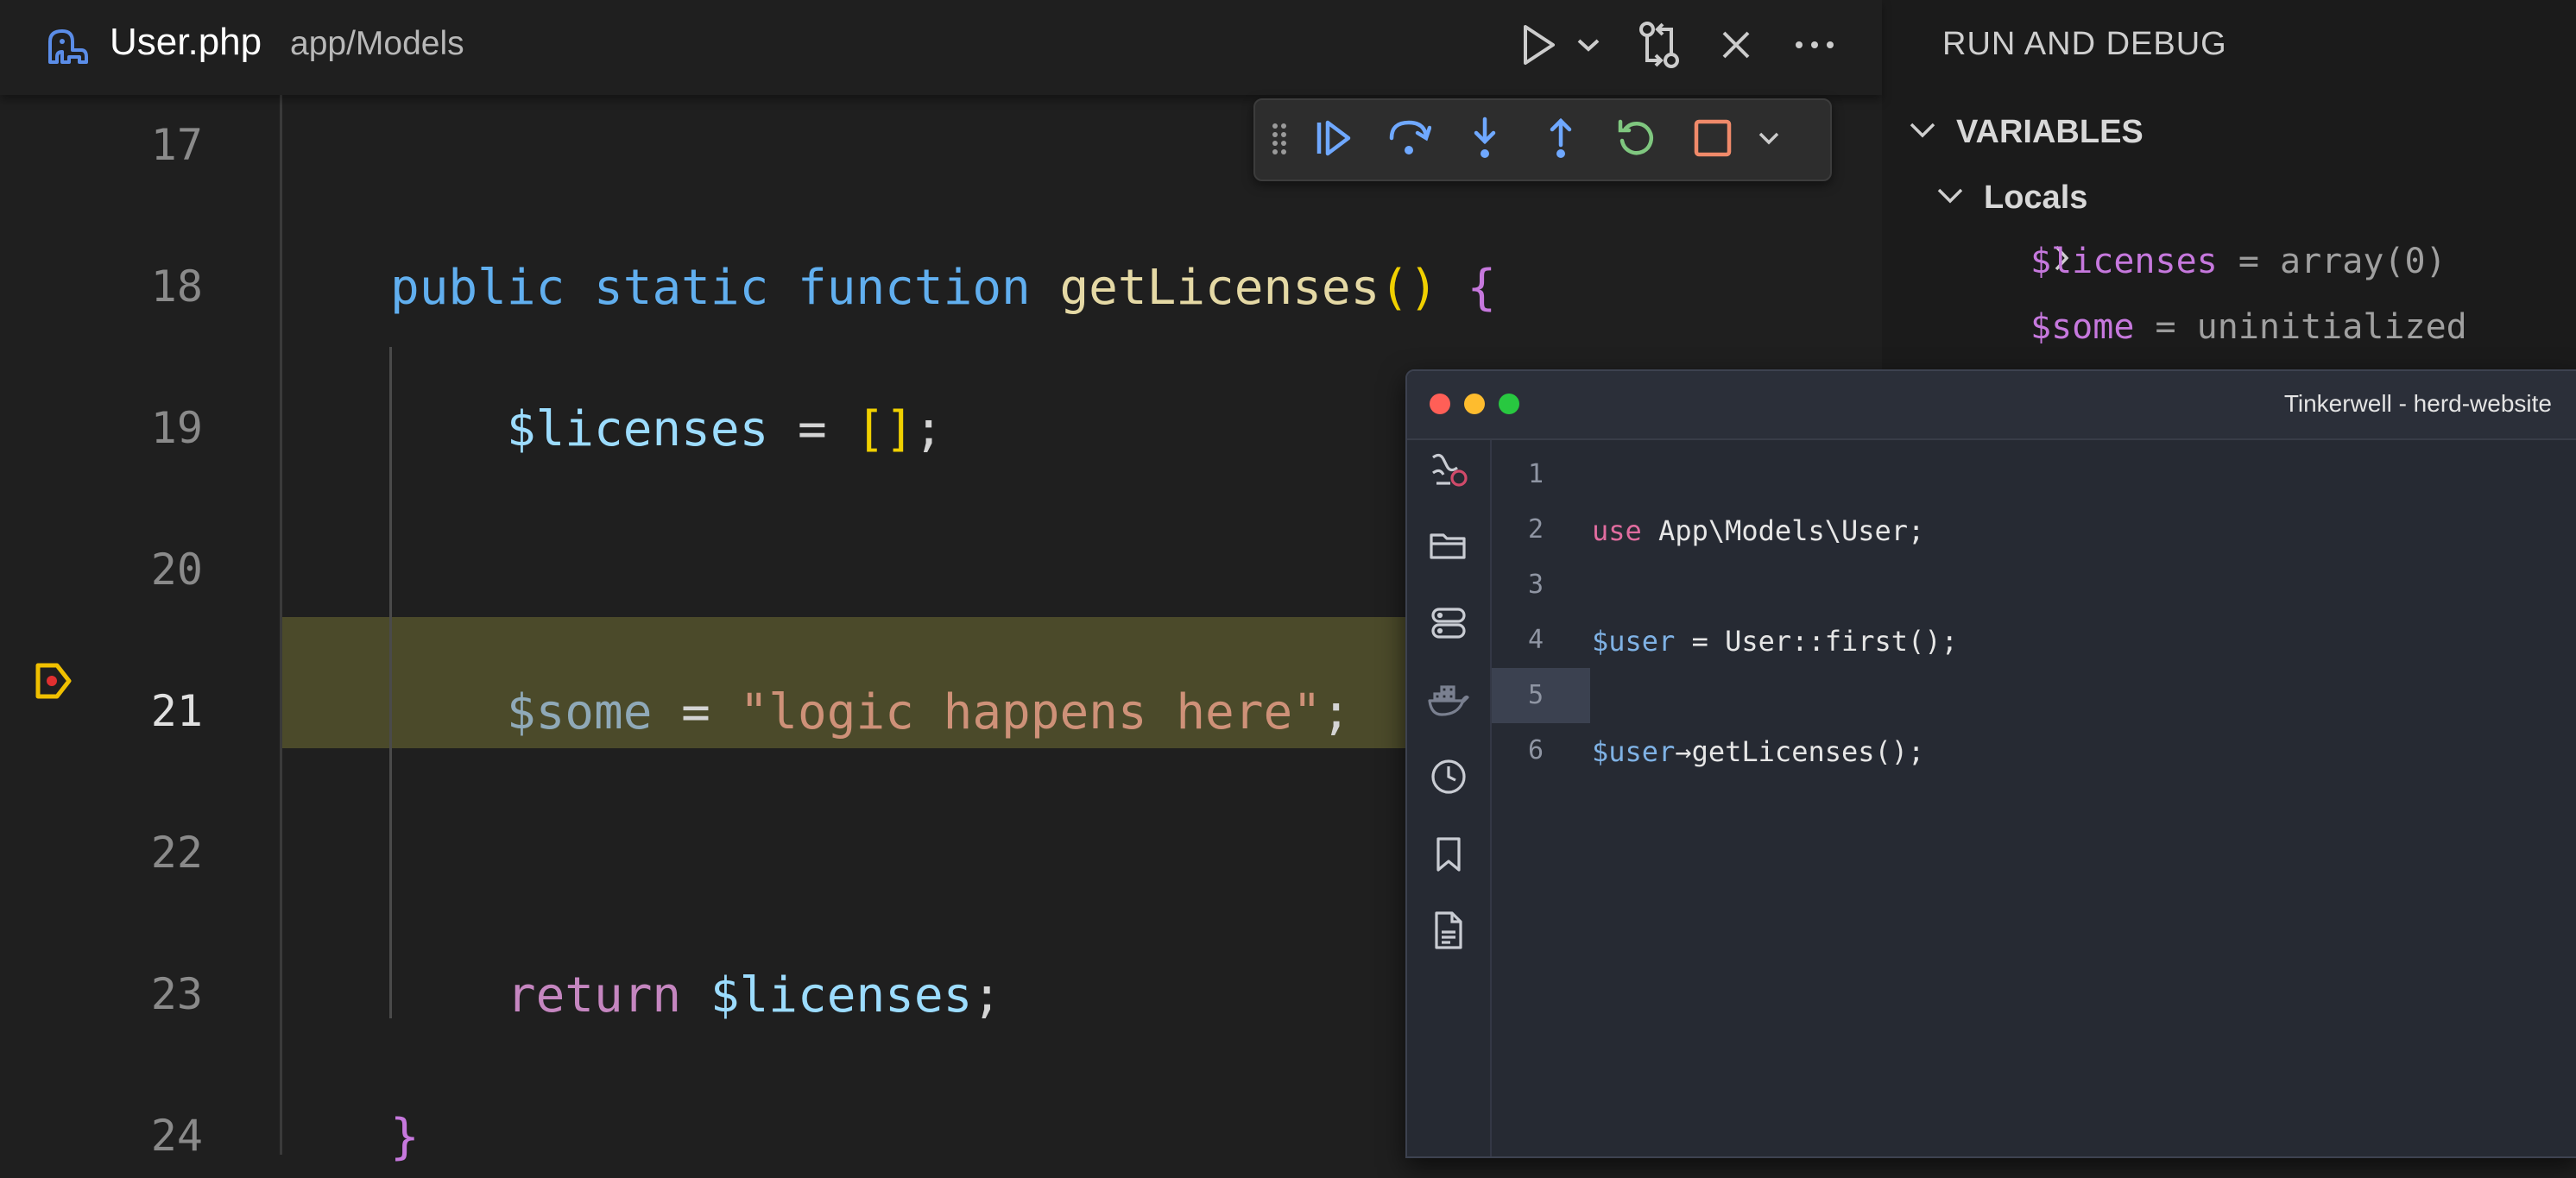 The image size is (2576, 1178). I want to click on close-icon, so click(1736, 47).